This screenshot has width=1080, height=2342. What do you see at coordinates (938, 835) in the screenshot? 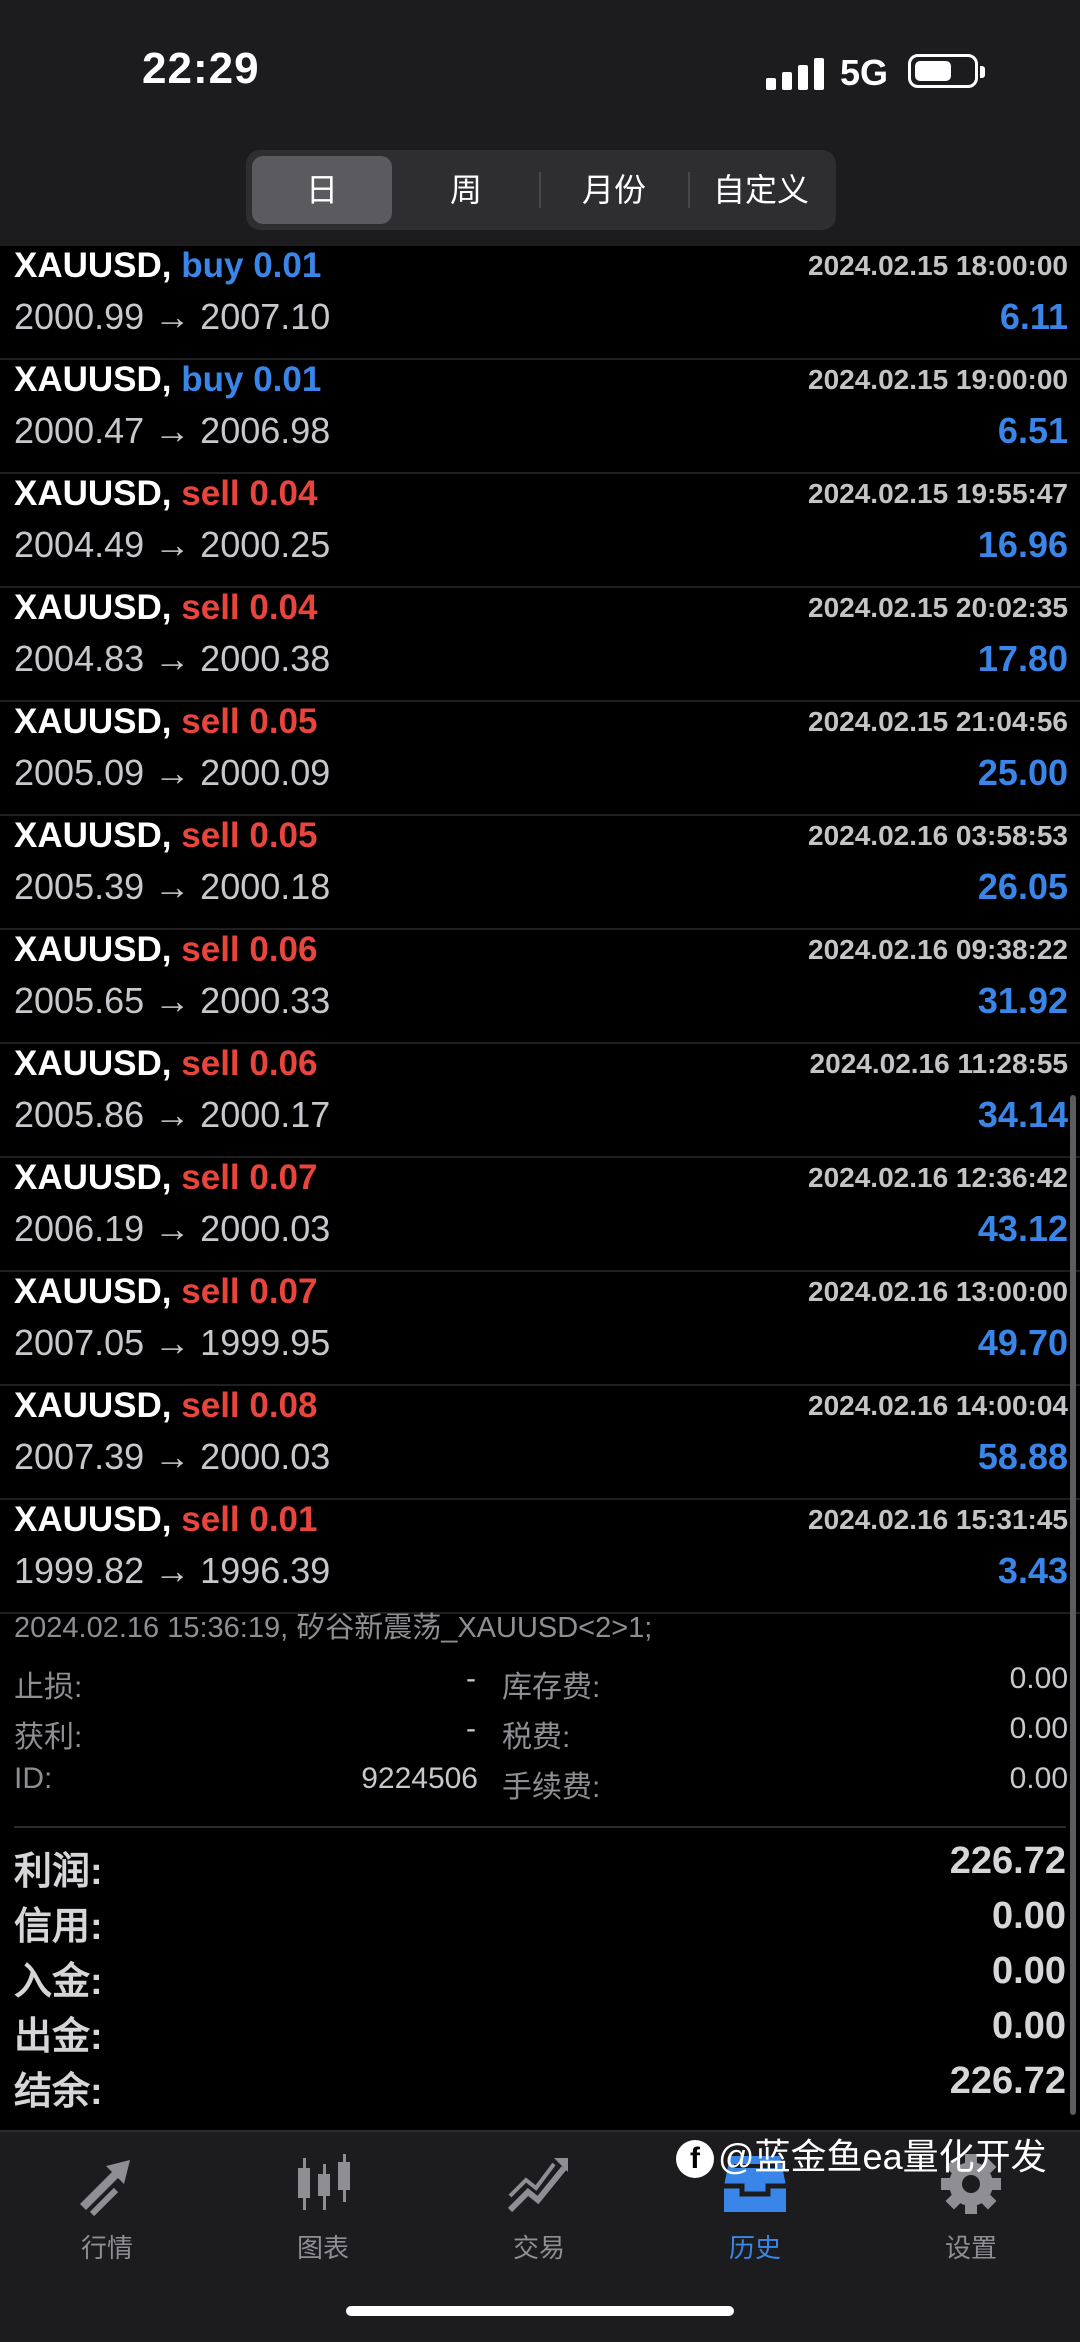
I see `trade-time: 2024.02.16 03:58:53` at bounding box center [938, 835].